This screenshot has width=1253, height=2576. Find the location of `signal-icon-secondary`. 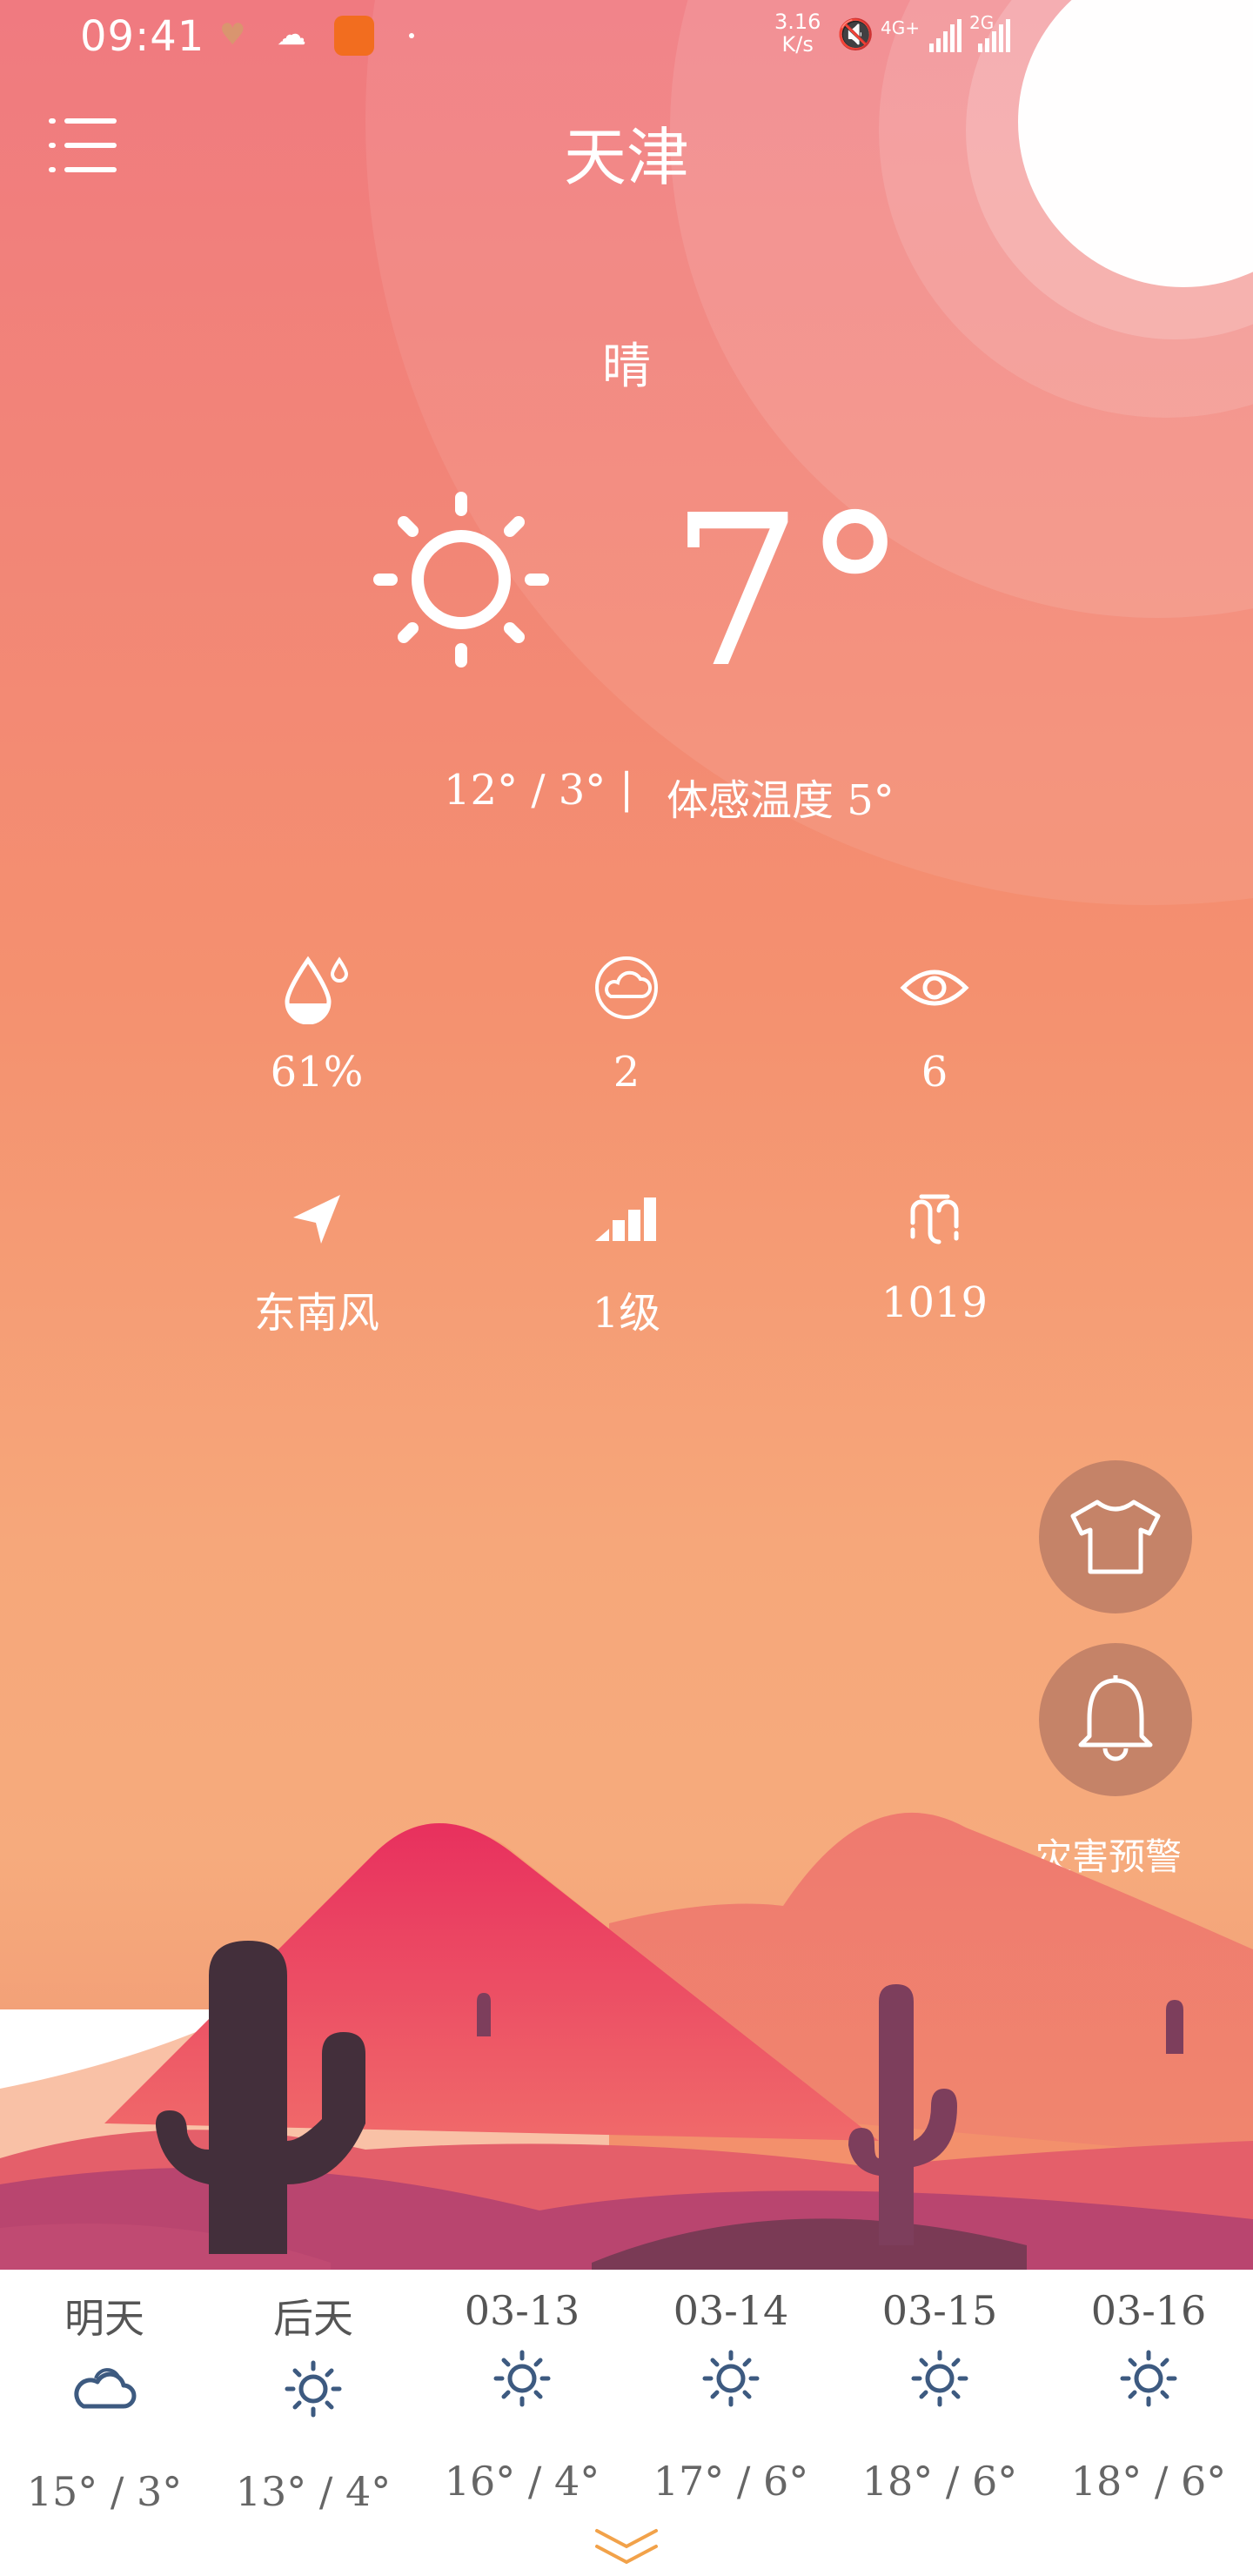

signal-icon-secondary is located at coordinates (994, 35).